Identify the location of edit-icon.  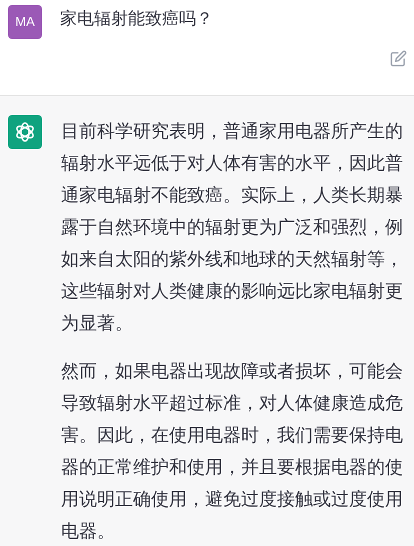
(398, 58).